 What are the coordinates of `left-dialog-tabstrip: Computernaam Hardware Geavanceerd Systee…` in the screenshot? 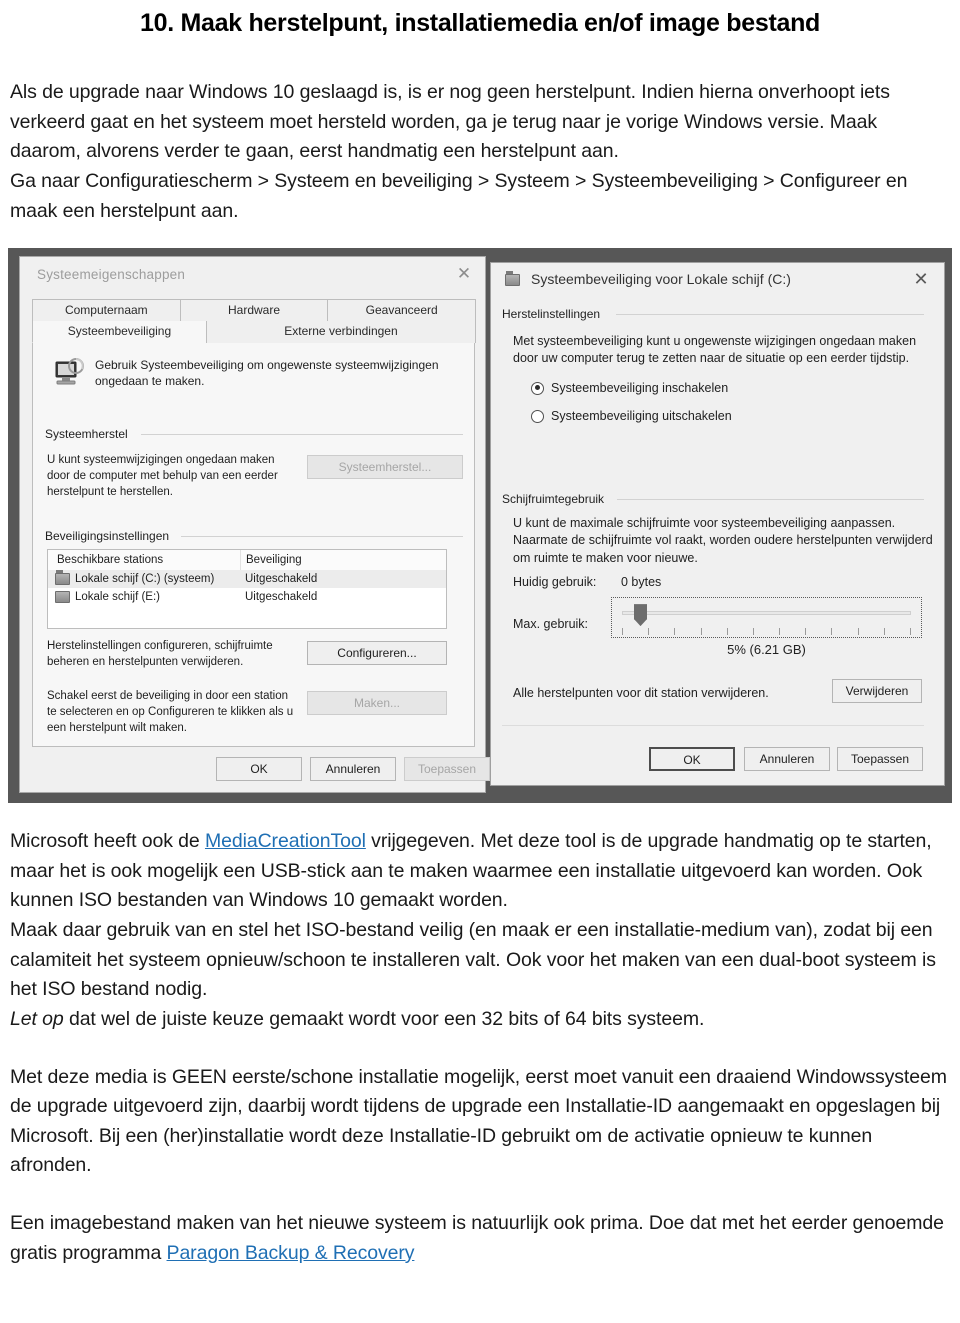 It's located at (254, 321).